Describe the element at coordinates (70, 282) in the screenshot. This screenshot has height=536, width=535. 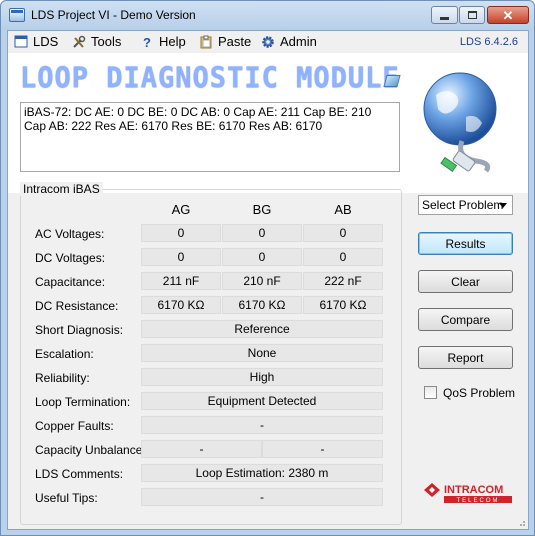
I see `row-label-capacitance: Capacitance:` at that location.